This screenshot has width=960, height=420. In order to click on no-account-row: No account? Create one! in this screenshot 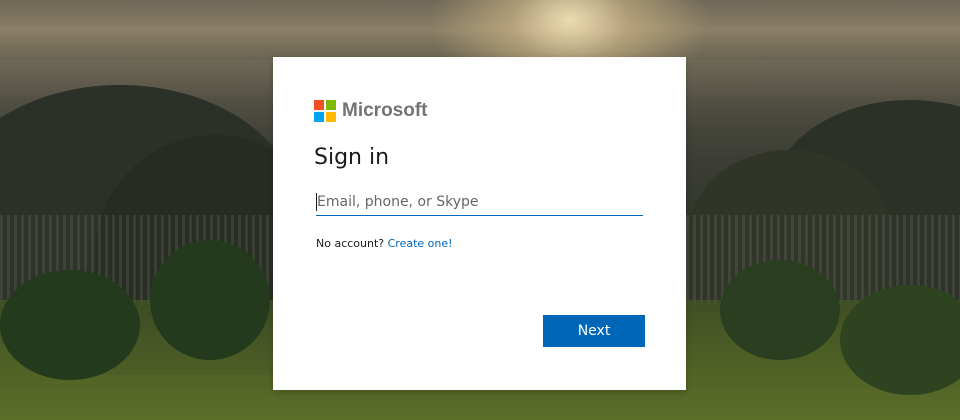, I will do `click(384, 243)`.